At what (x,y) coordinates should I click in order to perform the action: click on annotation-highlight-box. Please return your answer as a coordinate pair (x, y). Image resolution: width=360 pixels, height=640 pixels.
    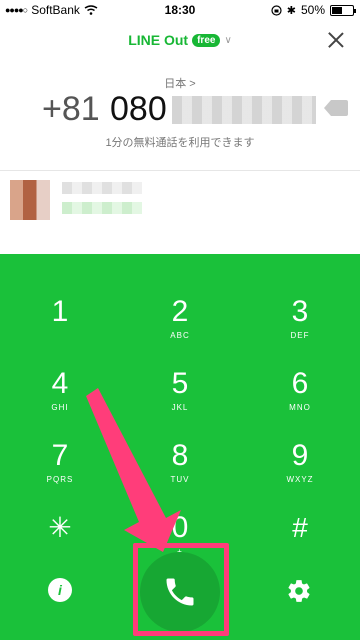
    Looking at the image, I should click on (181, 589).